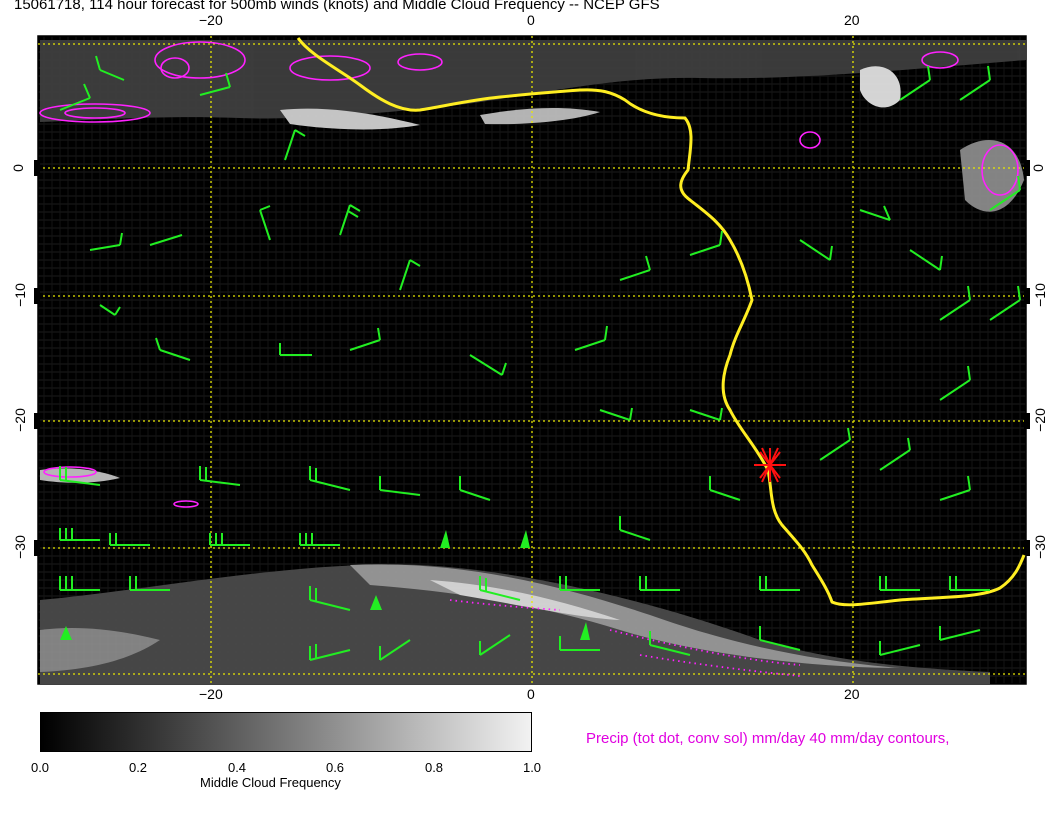 Image resolution: width=1056 pixels, height=816 pixels. I want to click on x-tick-bottom-1: −20, so click(211, 694).